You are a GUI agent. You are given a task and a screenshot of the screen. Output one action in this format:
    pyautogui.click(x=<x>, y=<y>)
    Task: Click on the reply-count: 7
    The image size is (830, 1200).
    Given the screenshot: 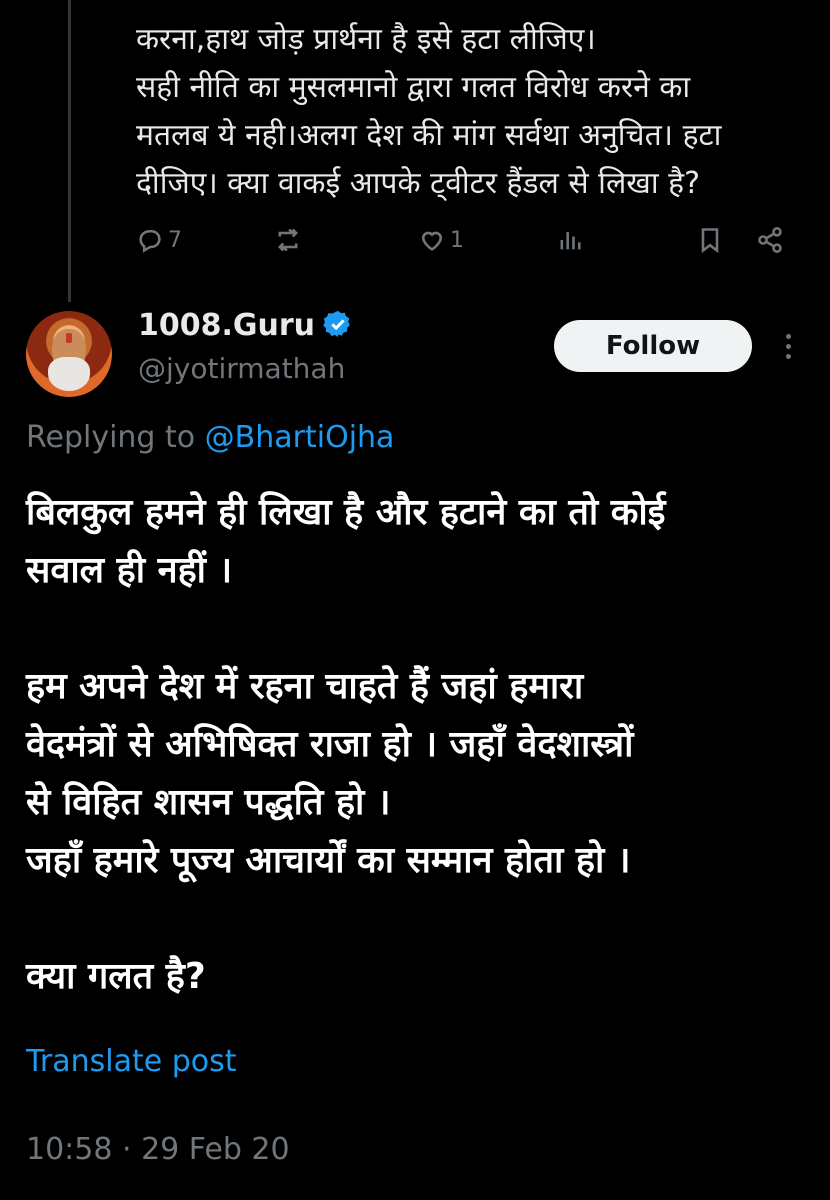 What is the action you would take?
    pyautogui.click(x=175, y=240)
    